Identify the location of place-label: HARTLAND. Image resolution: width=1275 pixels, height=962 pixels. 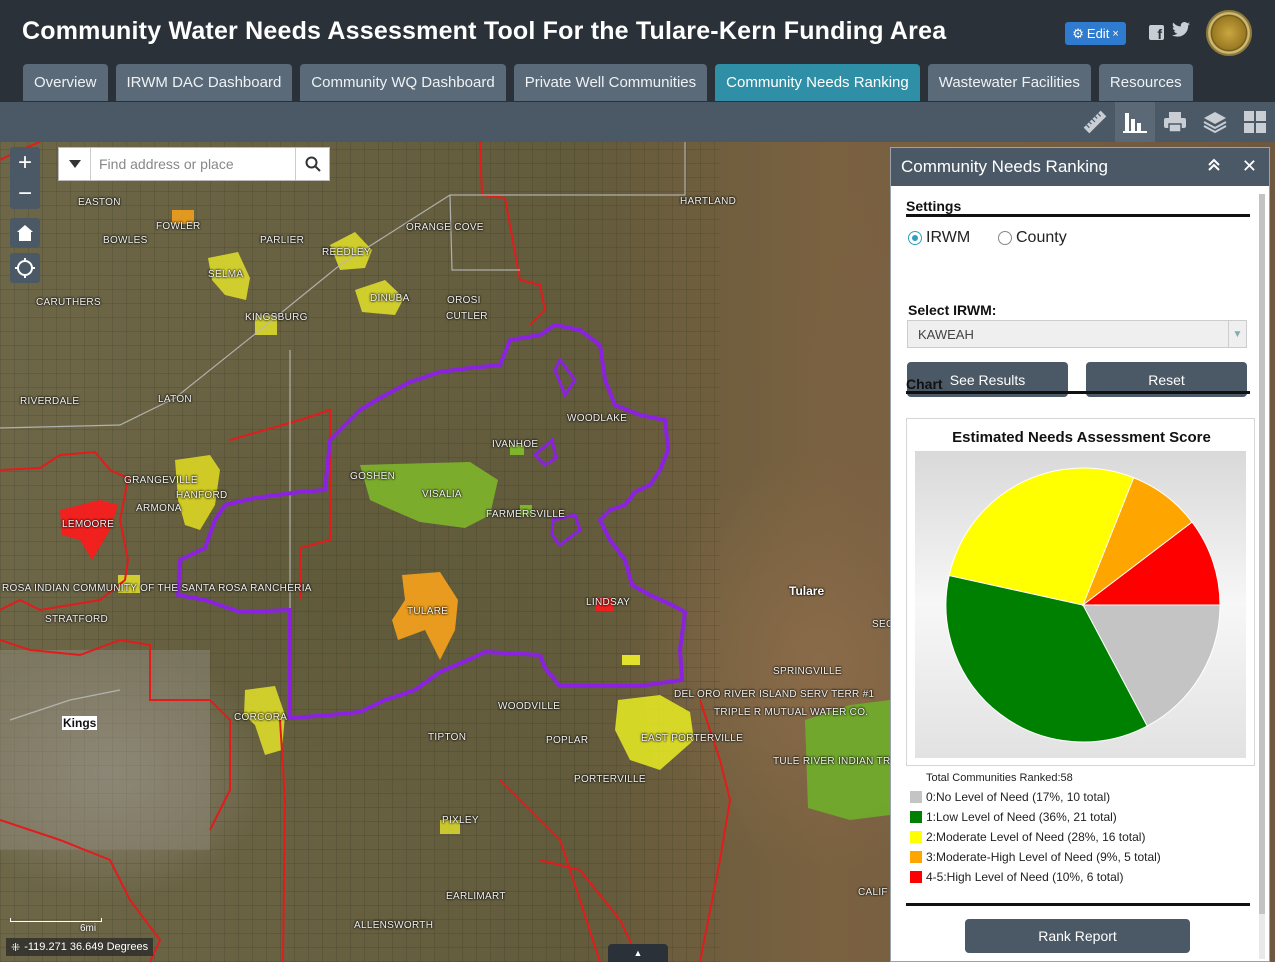
(708, 201).